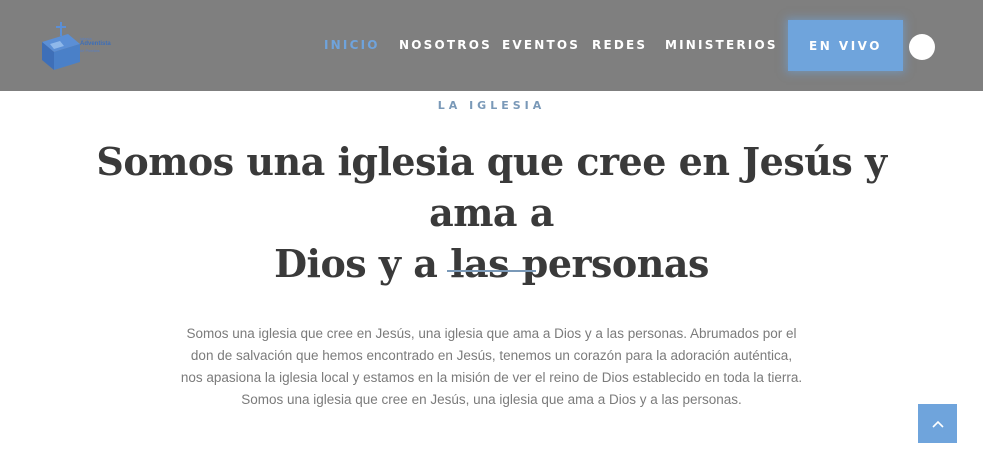 This screenshot has width=983, height=469. I want to click on logo-wordmark: Iglesia Adventista de Pinellas, so click(108, 44).